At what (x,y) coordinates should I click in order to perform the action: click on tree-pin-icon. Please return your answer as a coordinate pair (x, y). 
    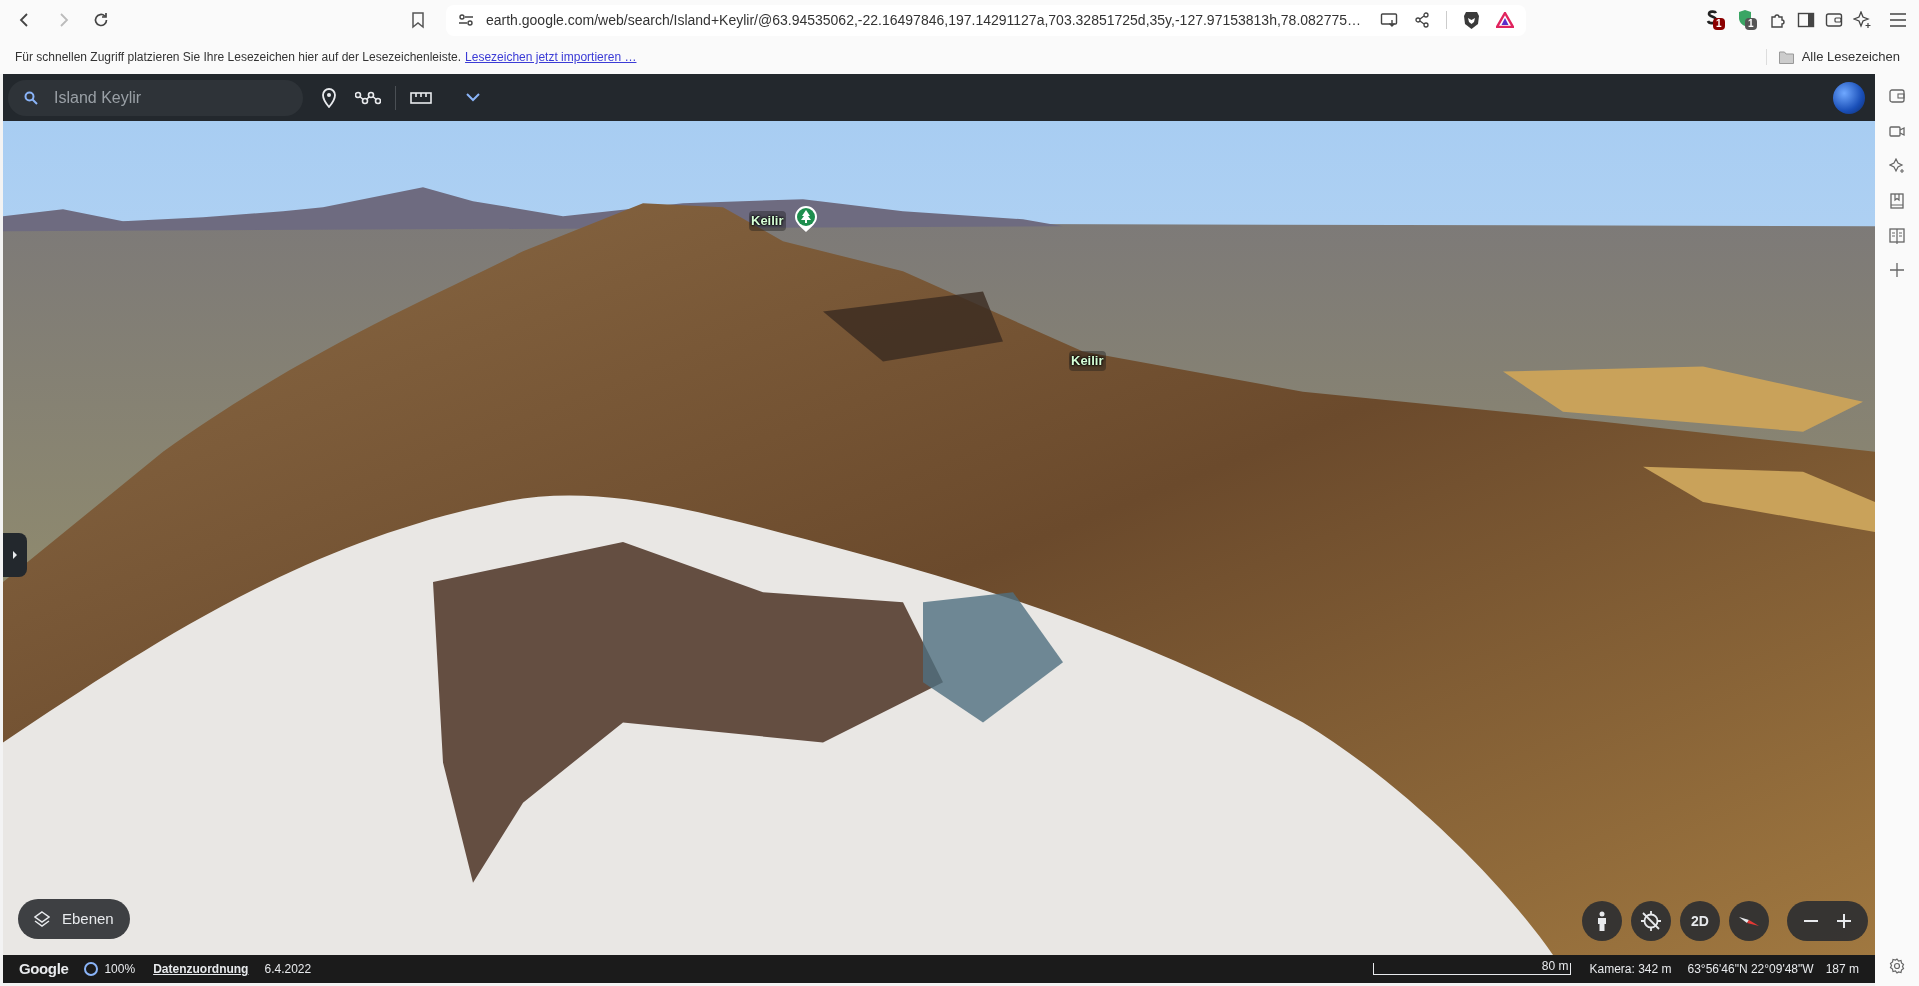
    Looking at the image, I should click on (805, 219).